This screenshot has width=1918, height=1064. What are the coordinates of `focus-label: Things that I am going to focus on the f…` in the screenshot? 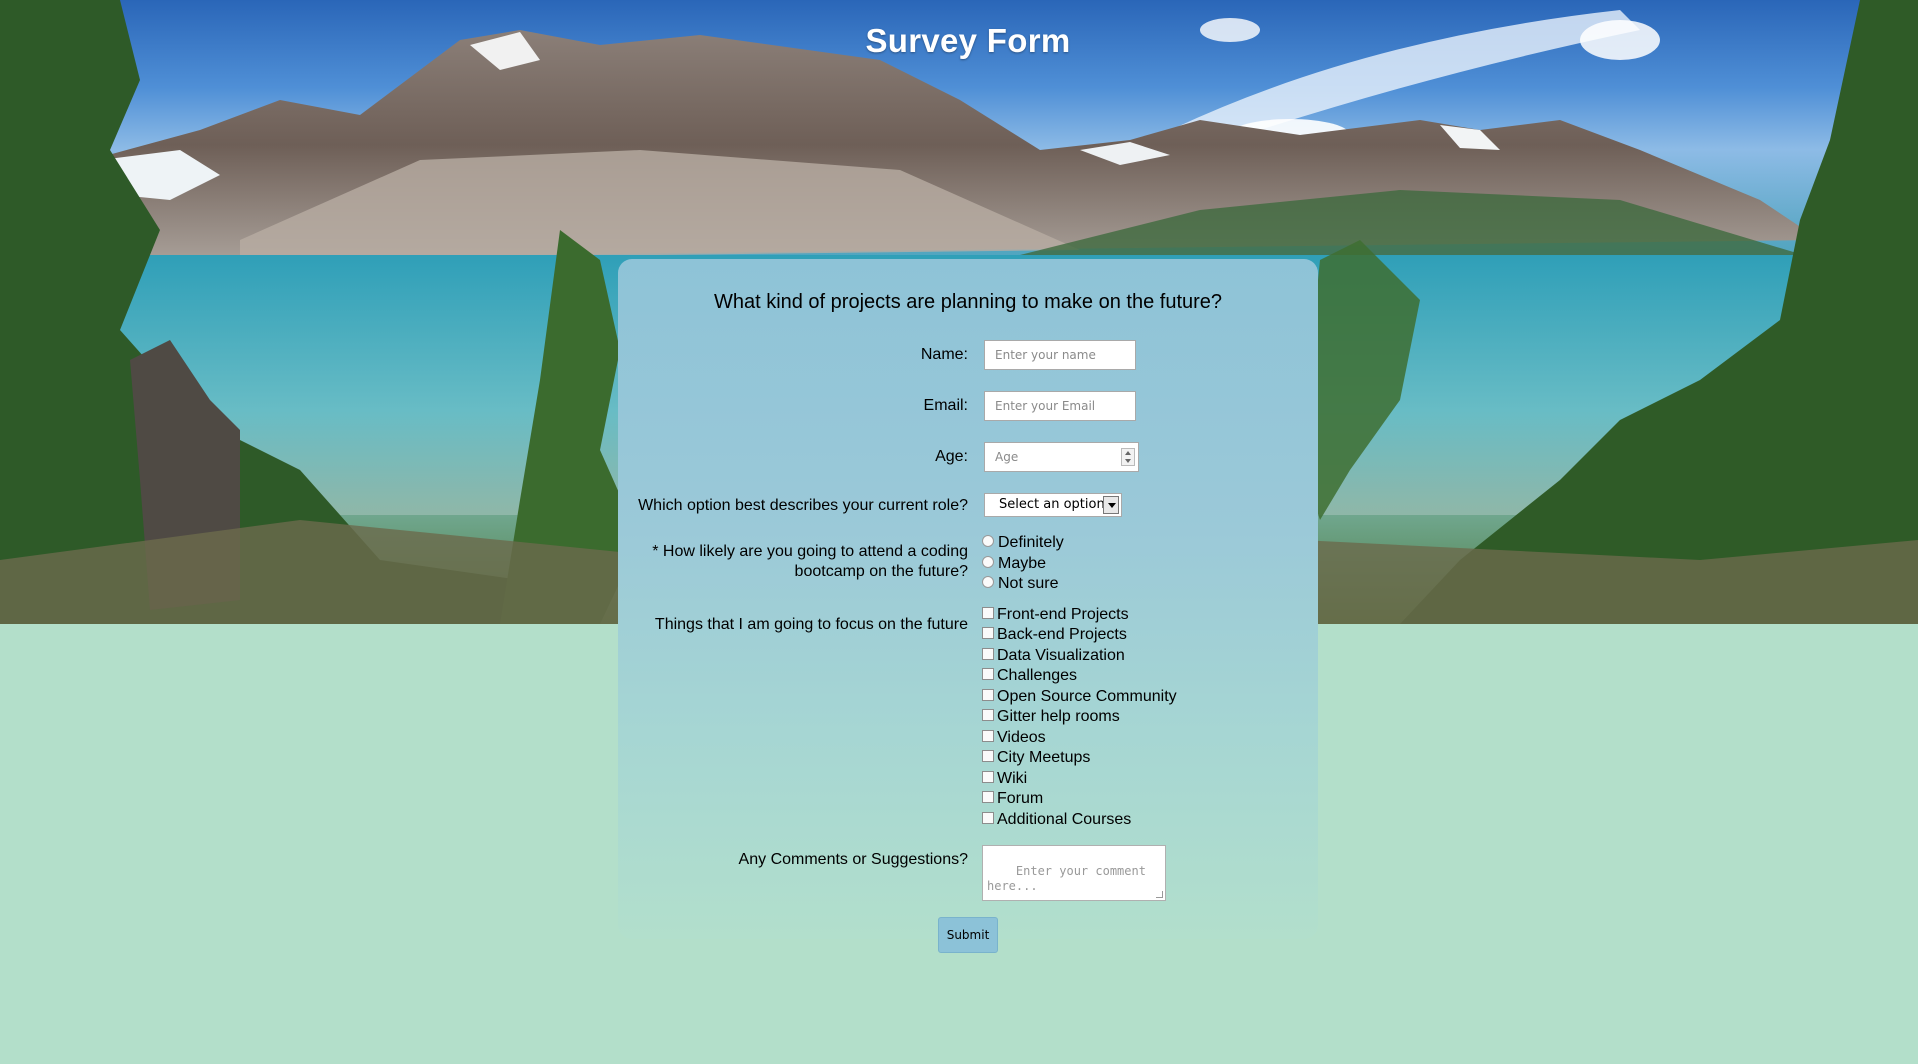 It's located at (811, 624).